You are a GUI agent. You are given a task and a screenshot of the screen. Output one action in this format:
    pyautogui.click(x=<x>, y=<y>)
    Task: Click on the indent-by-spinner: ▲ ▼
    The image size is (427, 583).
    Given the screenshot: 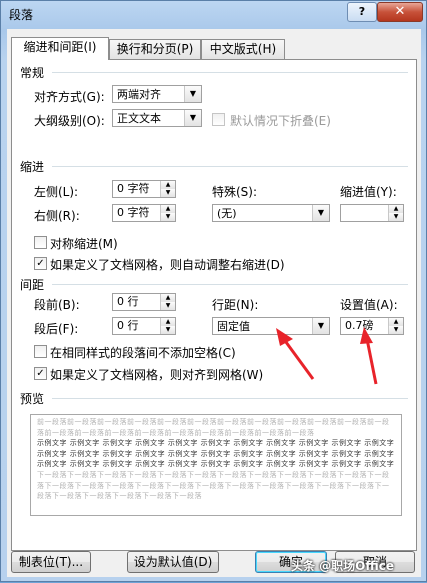 What is the action you would take?
    pyautogui.click(x=372, y=213)
    